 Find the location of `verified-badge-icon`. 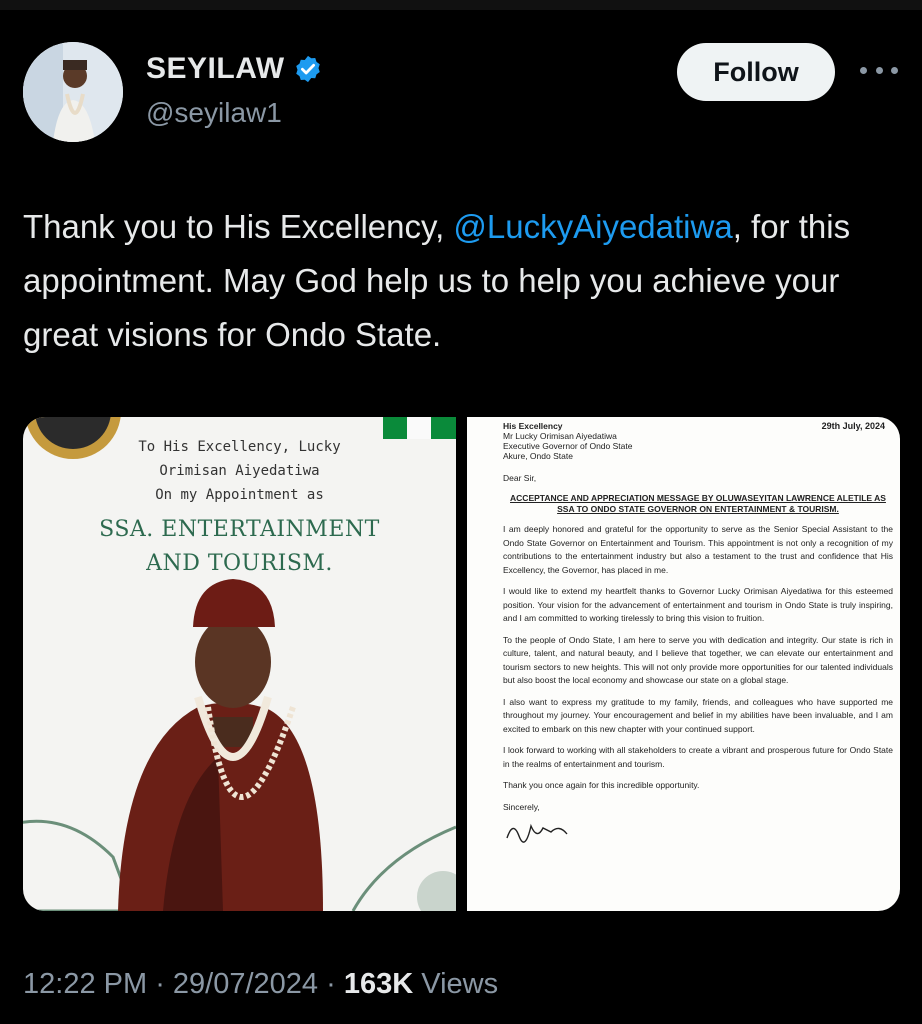

verified-badge-icon is located at coordinates (307, 69).